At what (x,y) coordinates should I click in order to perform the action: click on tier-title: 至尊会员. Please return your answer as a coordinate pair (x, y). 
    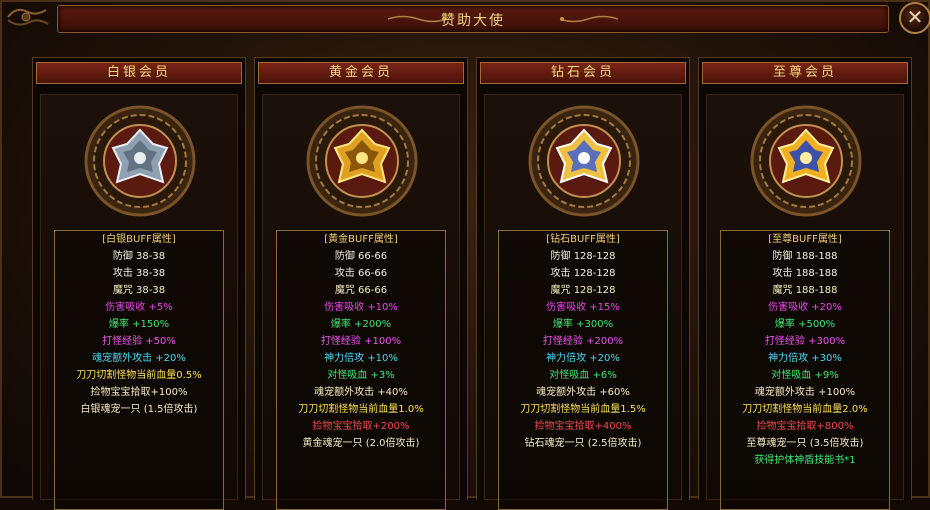
    Looking at the image, I should click on (804, 72).